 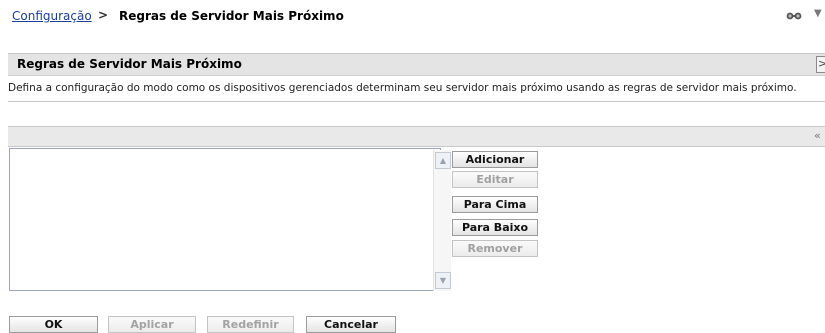 What do you see at coordinates (495, 179) in the screenshot?
I see `edit-button: Editar` at bounding box center [495, 179].